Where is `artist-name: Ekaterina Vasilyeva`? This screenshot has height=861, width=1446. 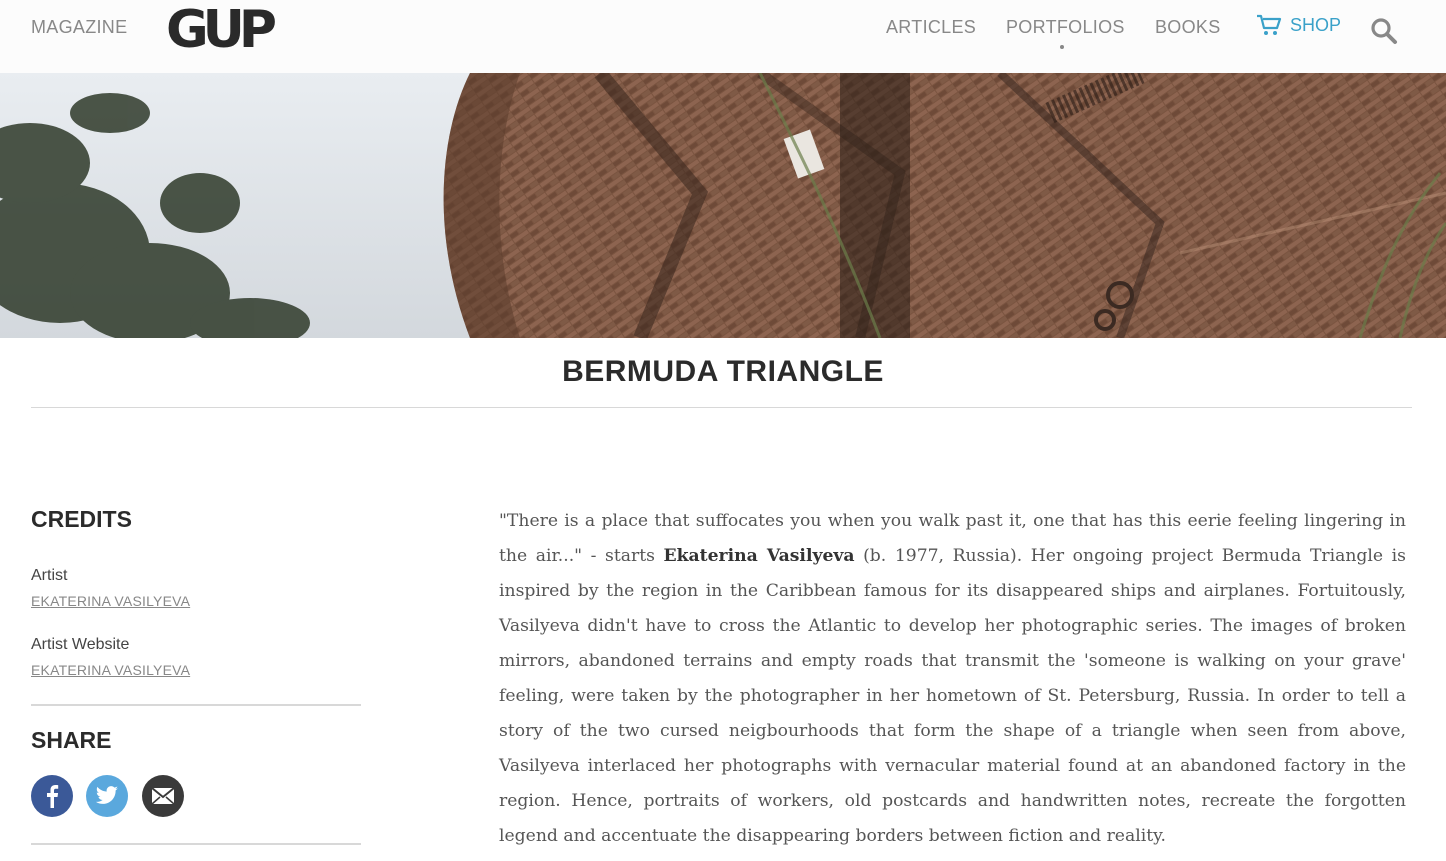
artist-name: Ekaterina Vasilyeva is located at coordinates (759, 556).